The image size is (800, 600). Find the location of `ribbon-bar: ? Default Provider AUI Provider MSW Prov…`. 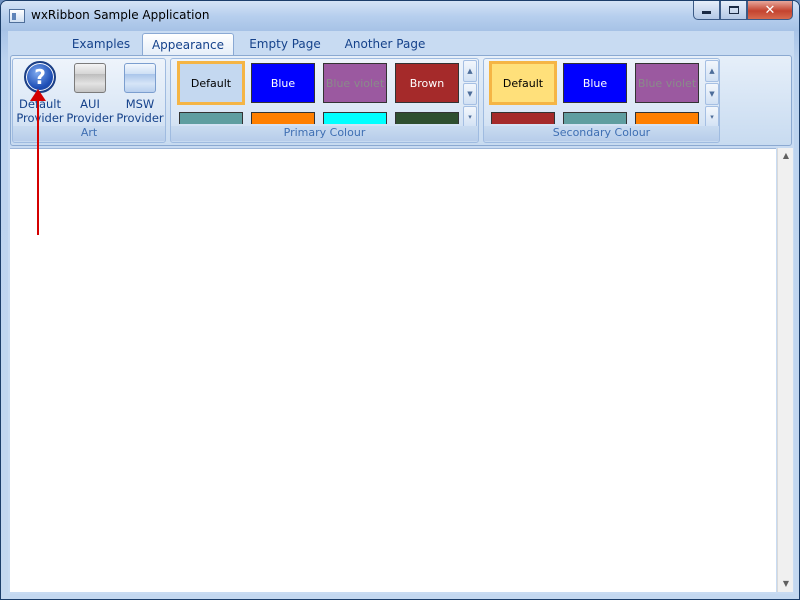

ribbon-bar: ? Default Provider AUI Provider MSW Prov… is located at coordinates (401, 100).